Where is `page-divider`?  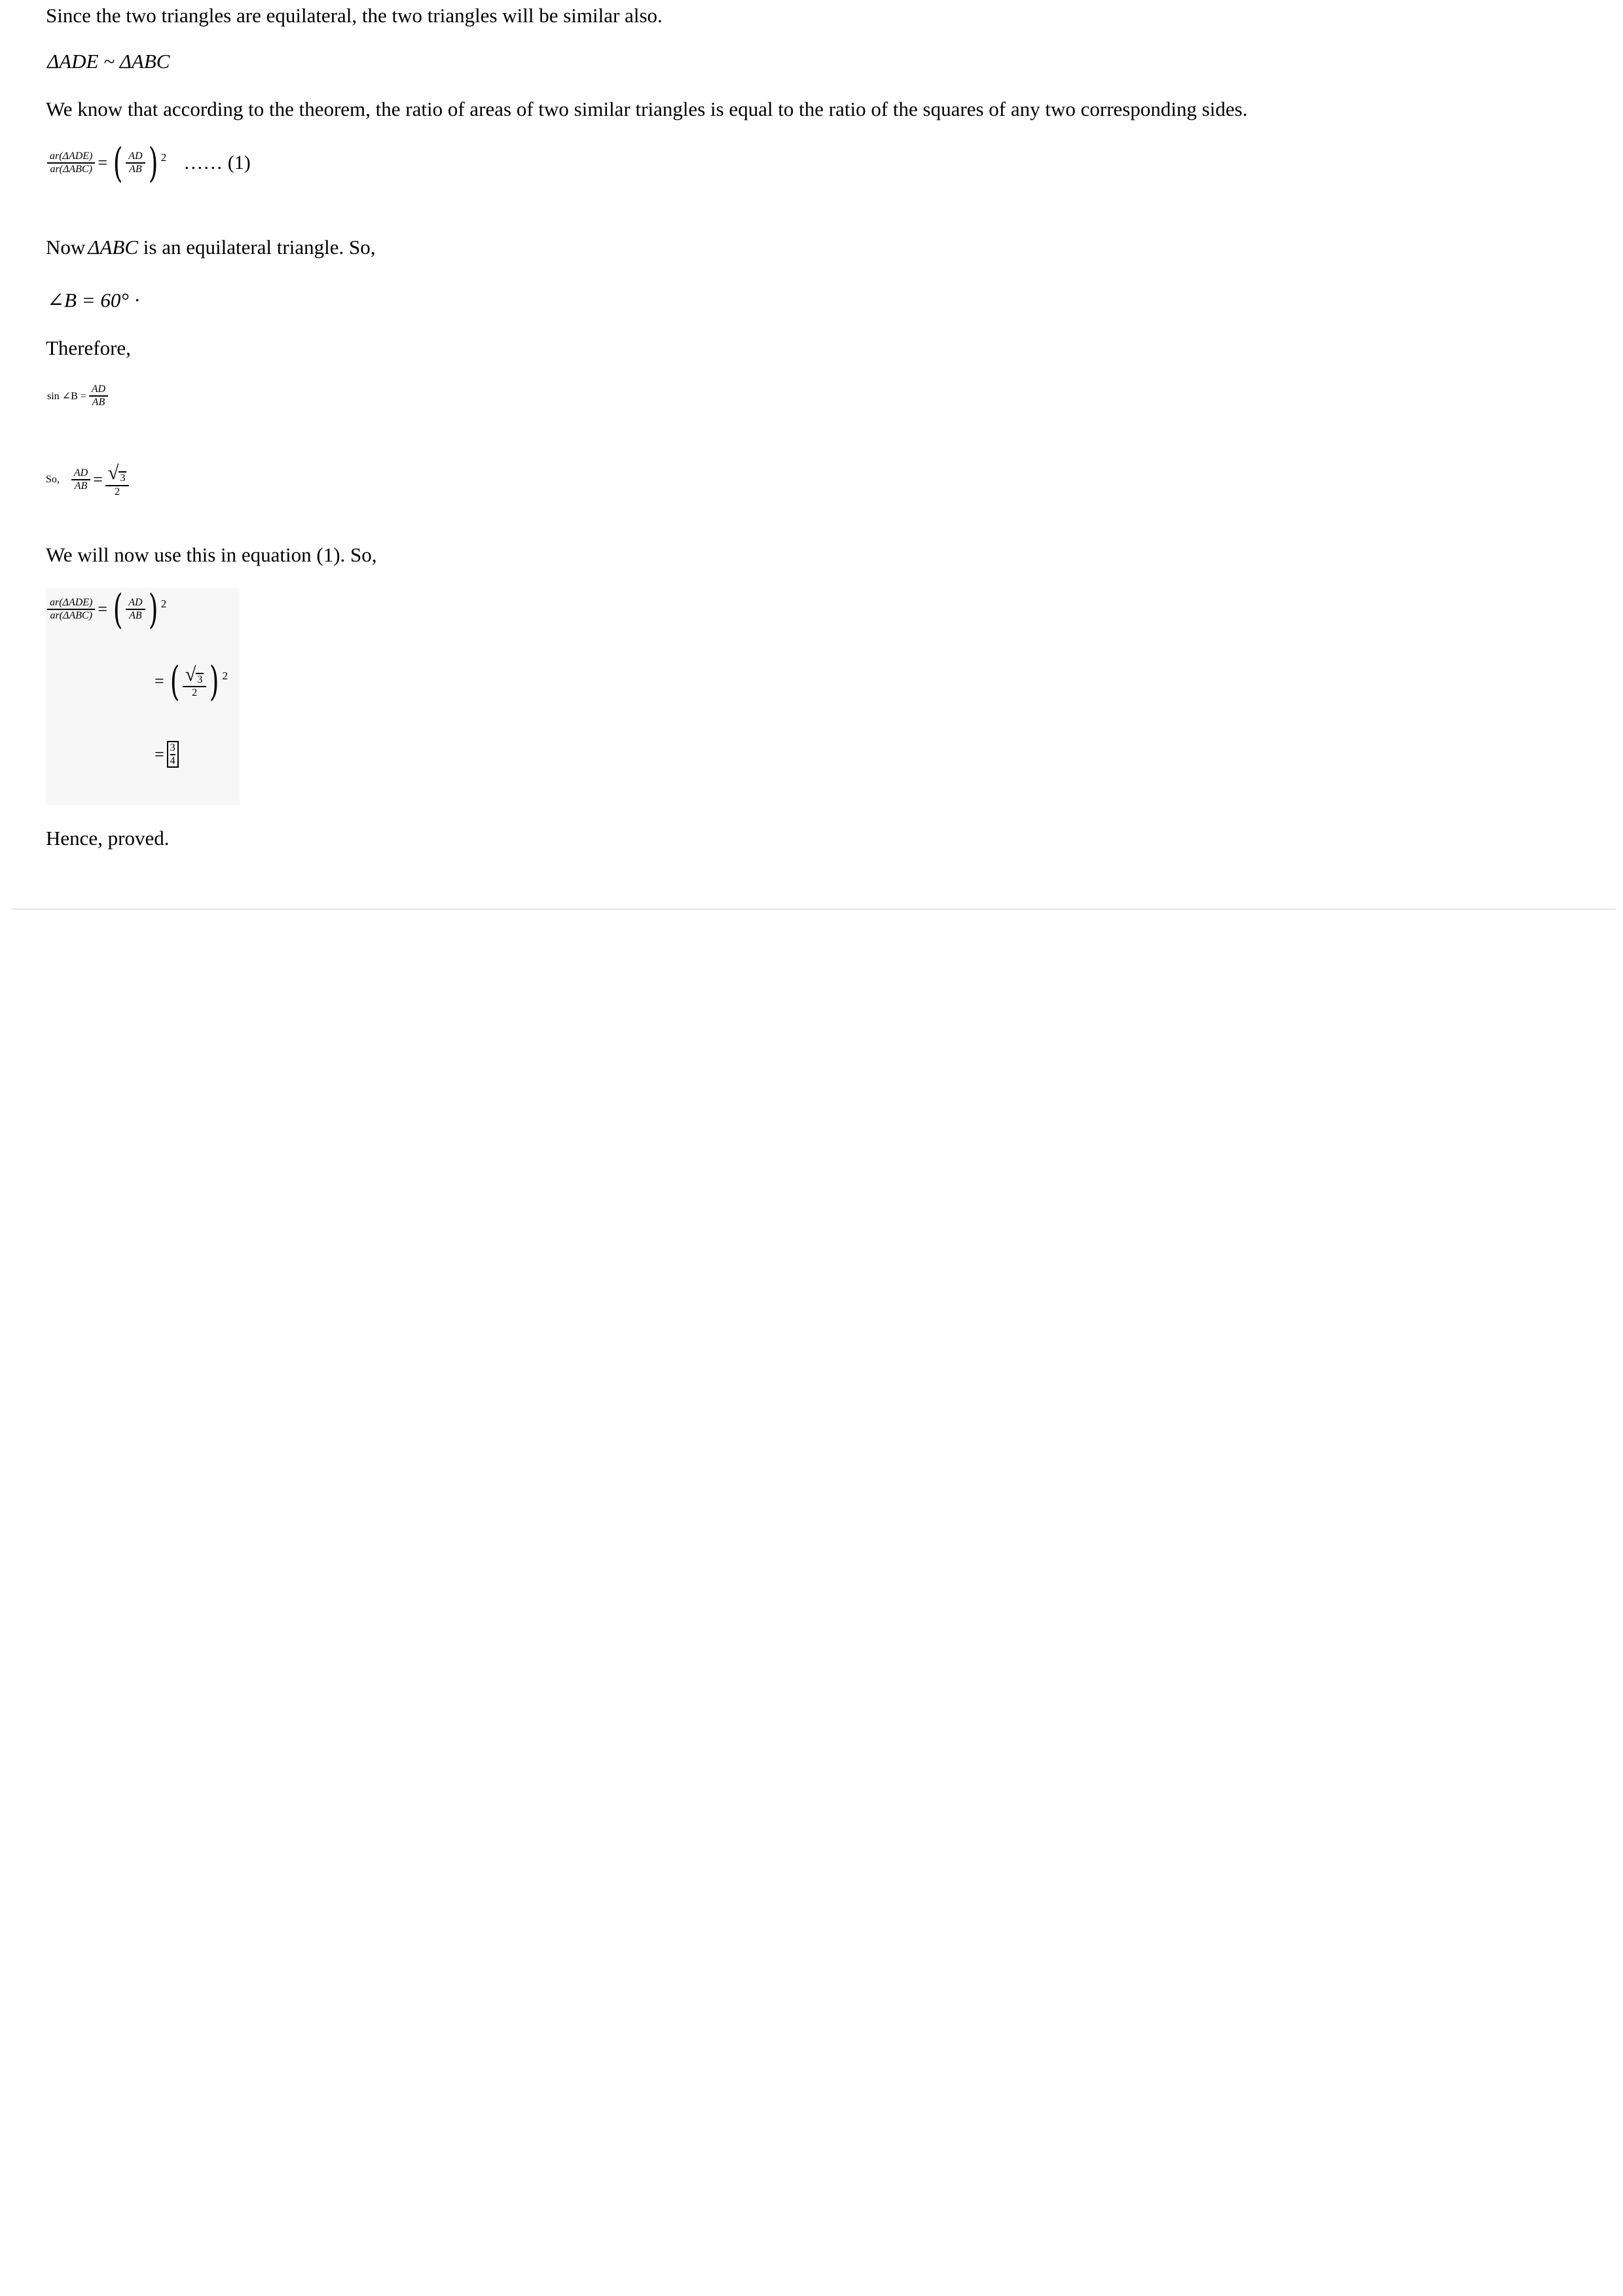 page-divider is located at coordinates (814, 909).